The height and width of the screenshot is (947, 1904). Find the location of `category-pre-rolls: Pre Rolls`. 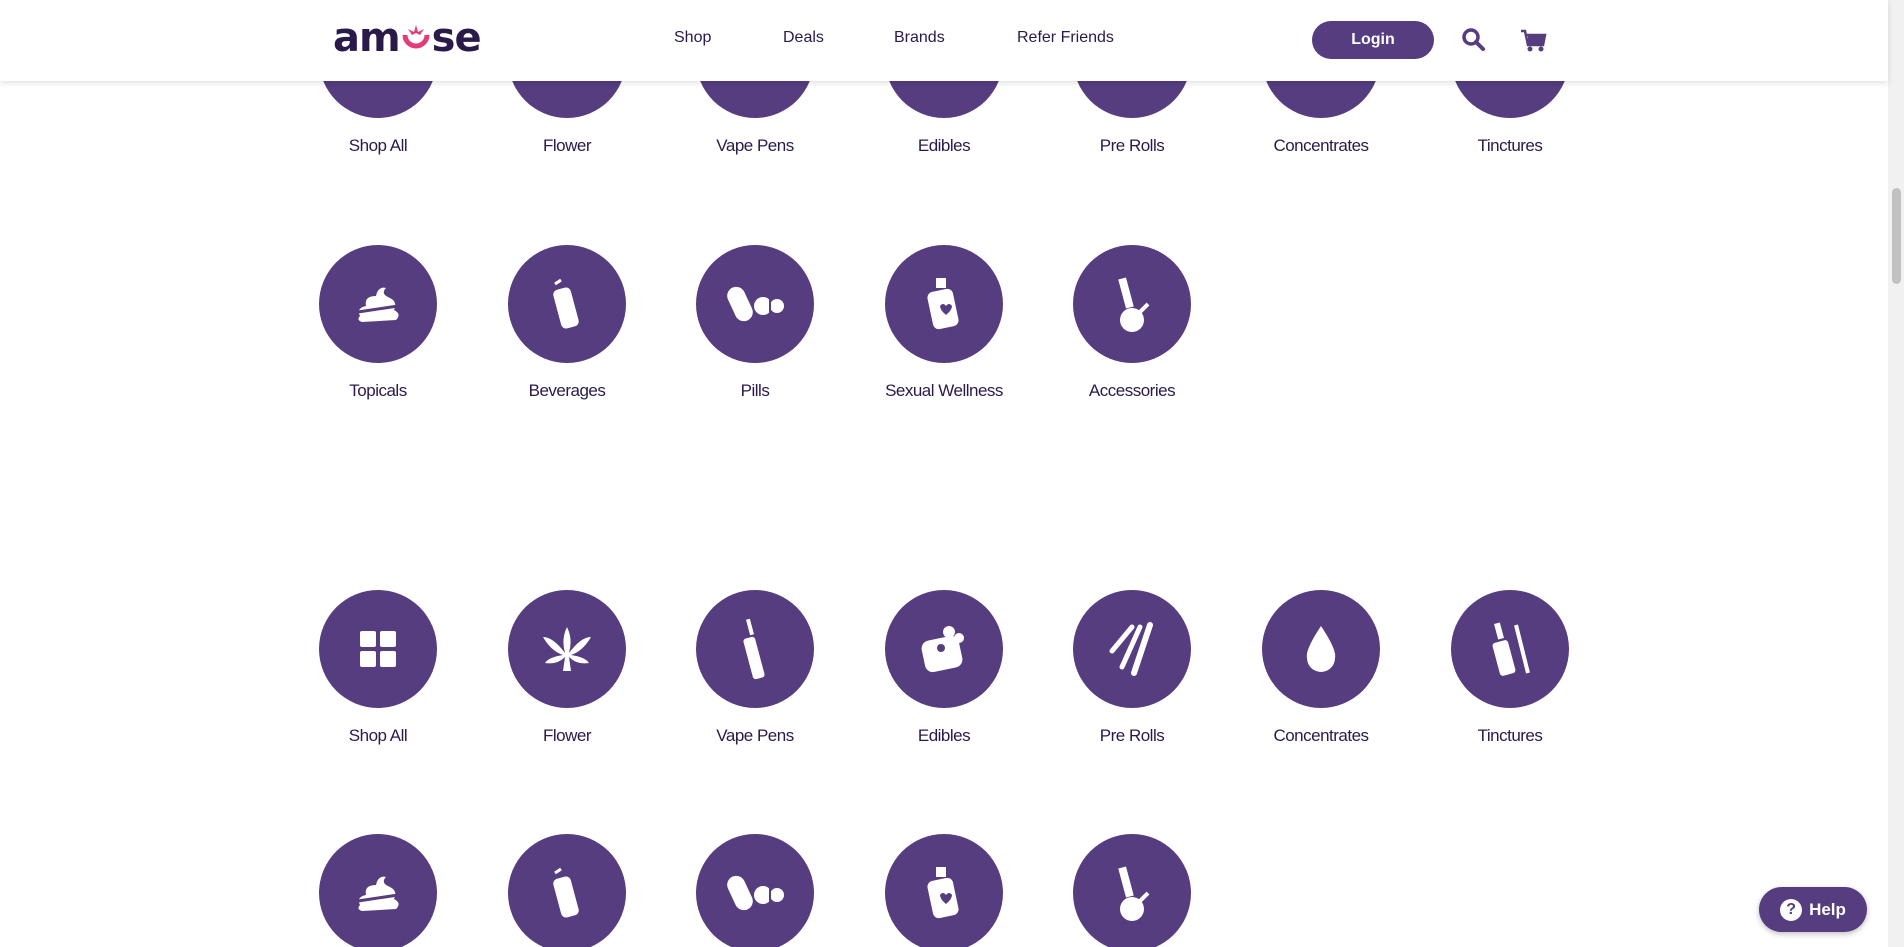

category-pre-rolls: Pre Rolls is located at coordinates (1132, 668).